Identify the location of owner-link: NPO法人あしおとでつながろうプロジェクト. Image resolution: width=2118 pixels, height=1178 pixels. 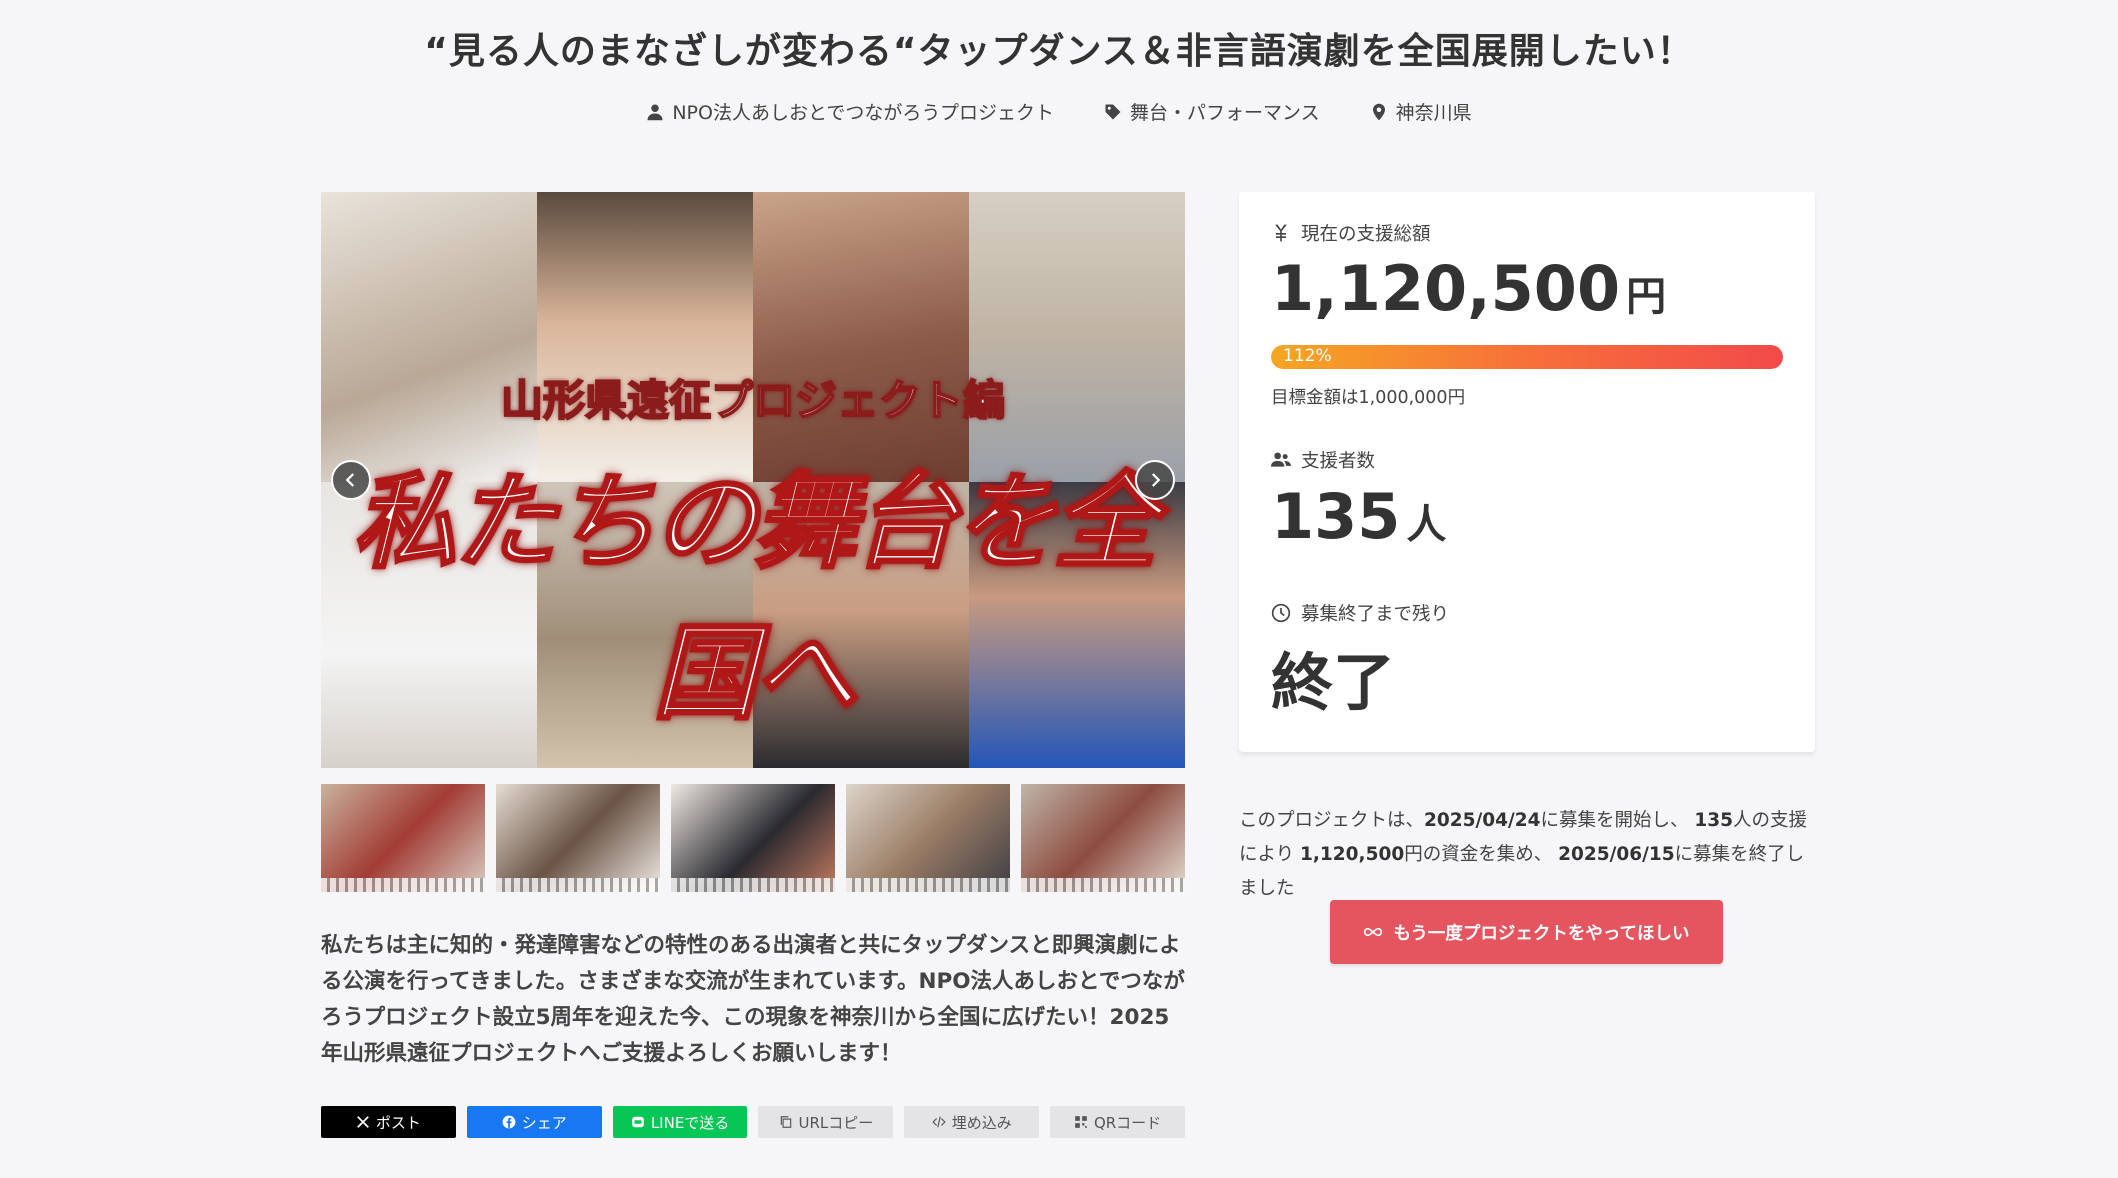
(850, 111).